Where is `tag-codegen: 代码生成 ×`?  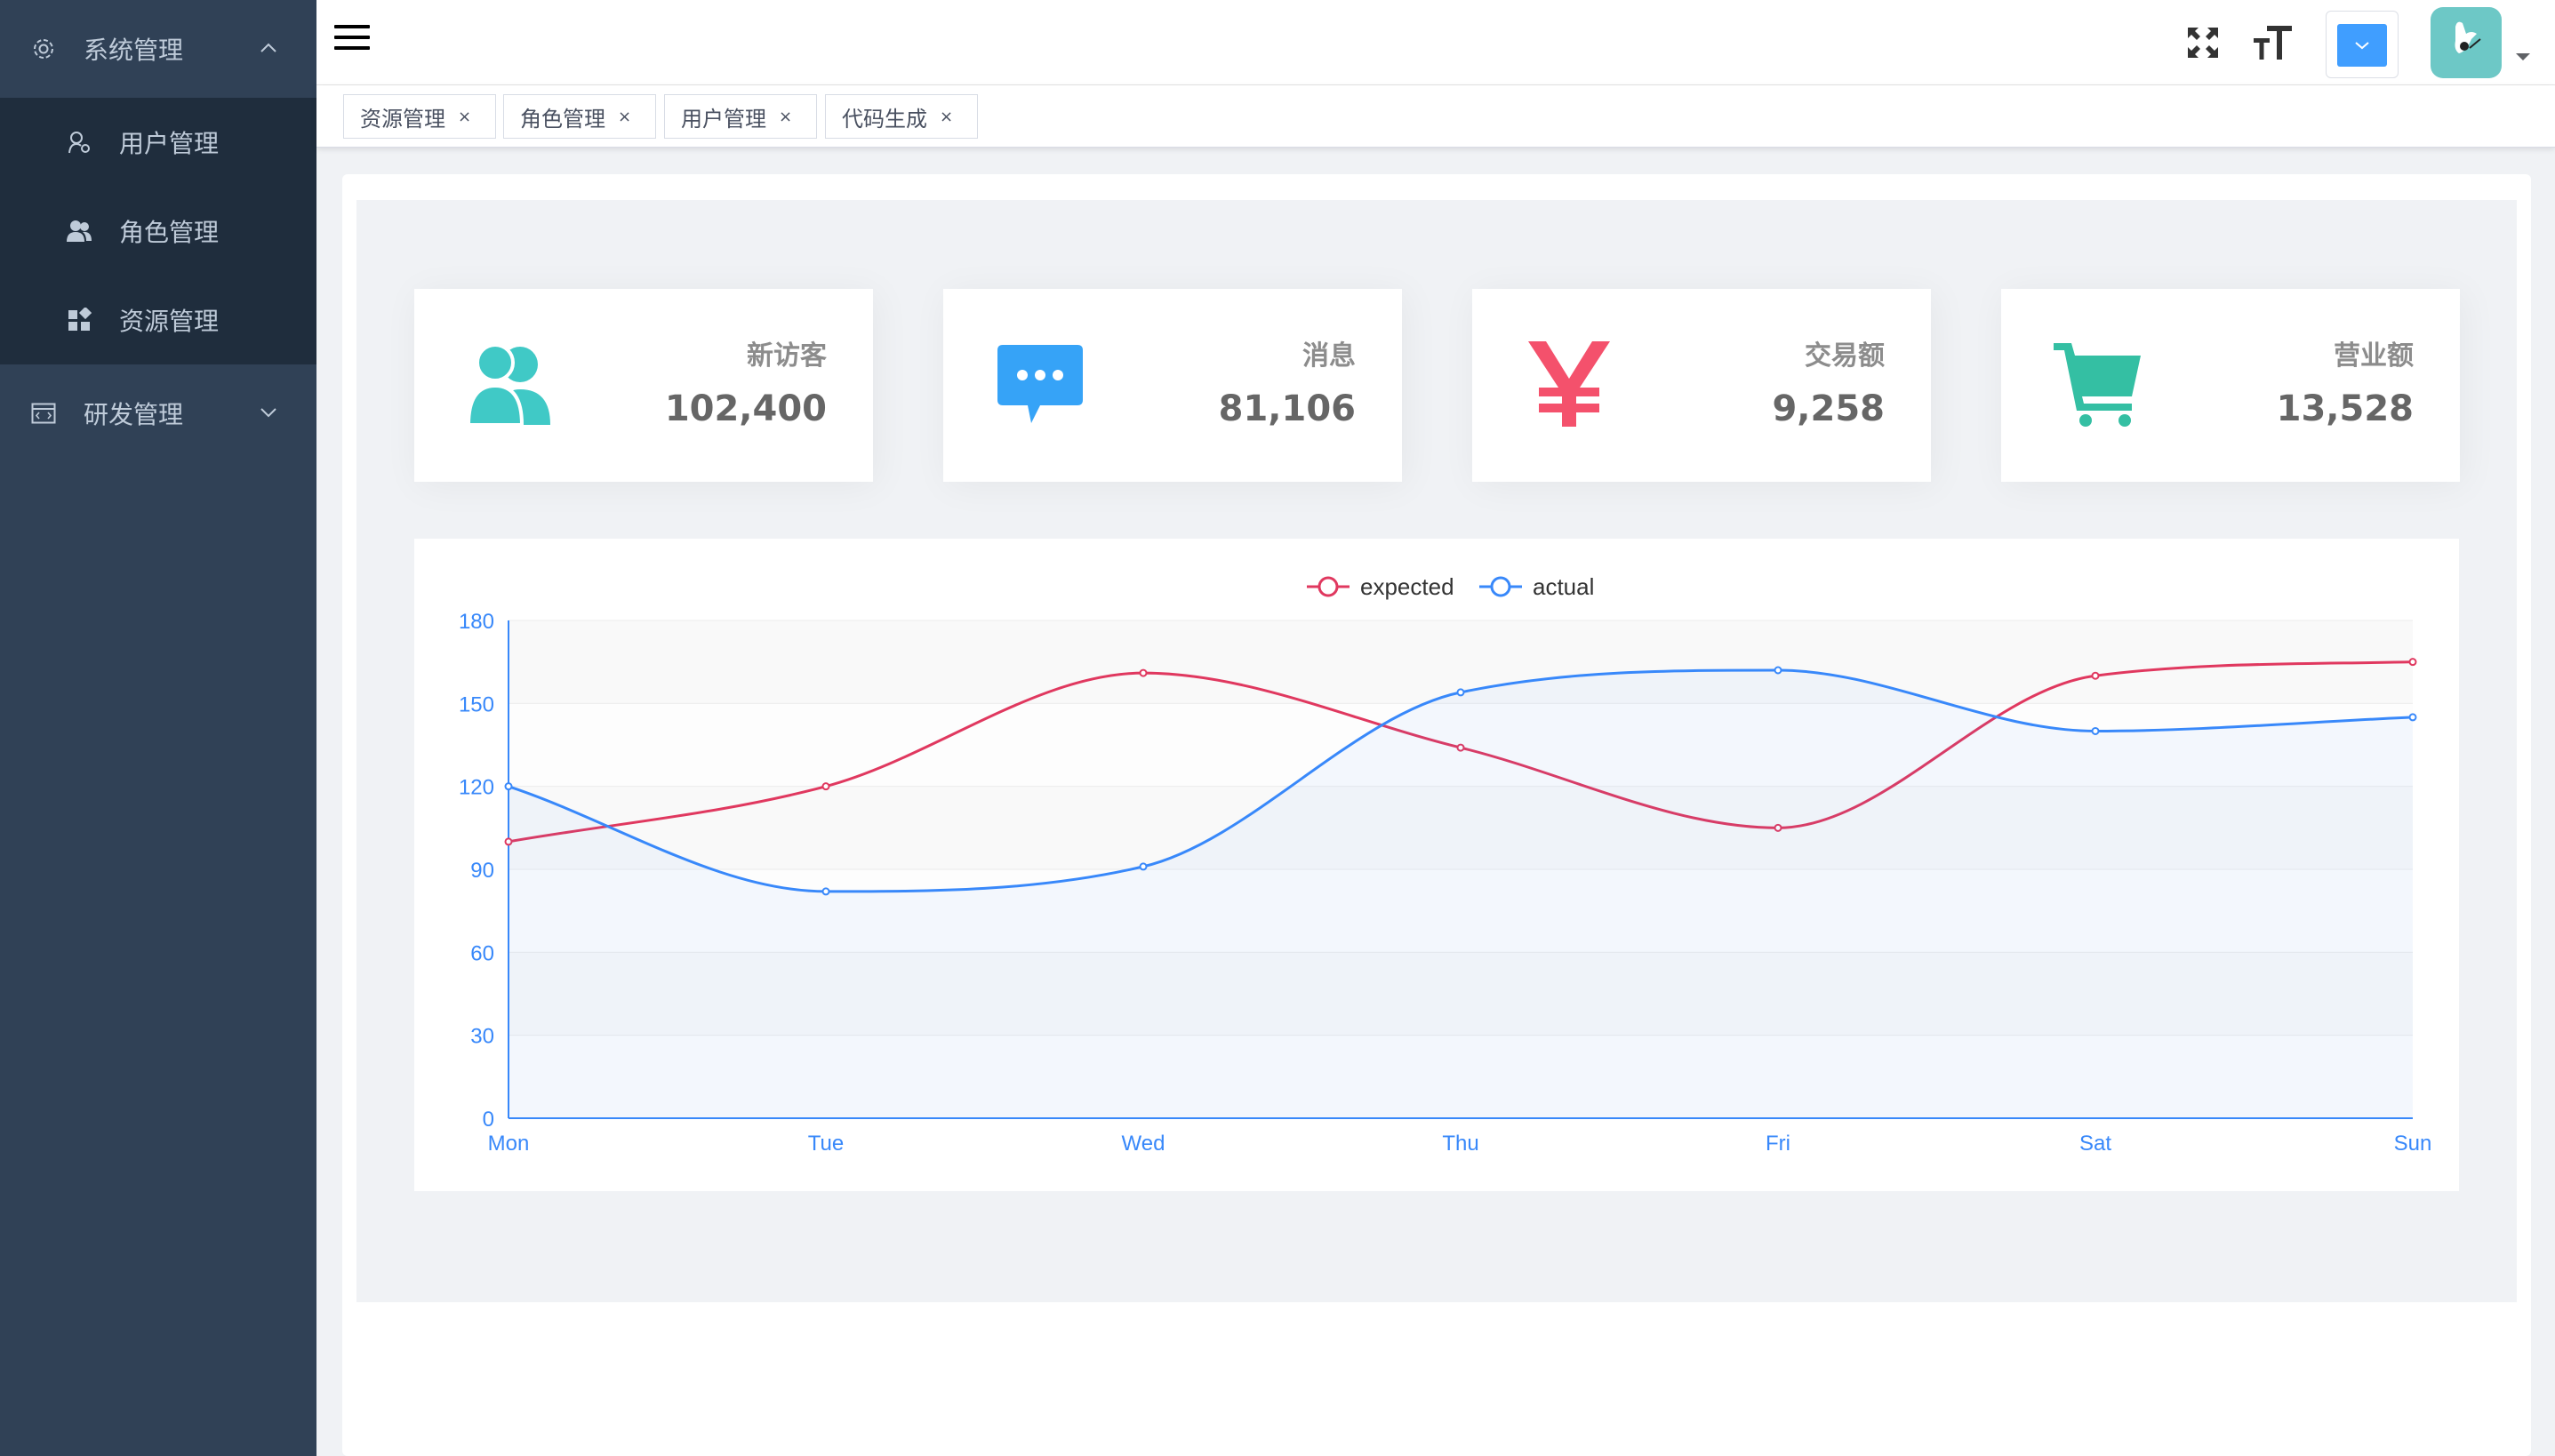 tag-codegen: 代码生成 × is located at coordinates (901, 116).